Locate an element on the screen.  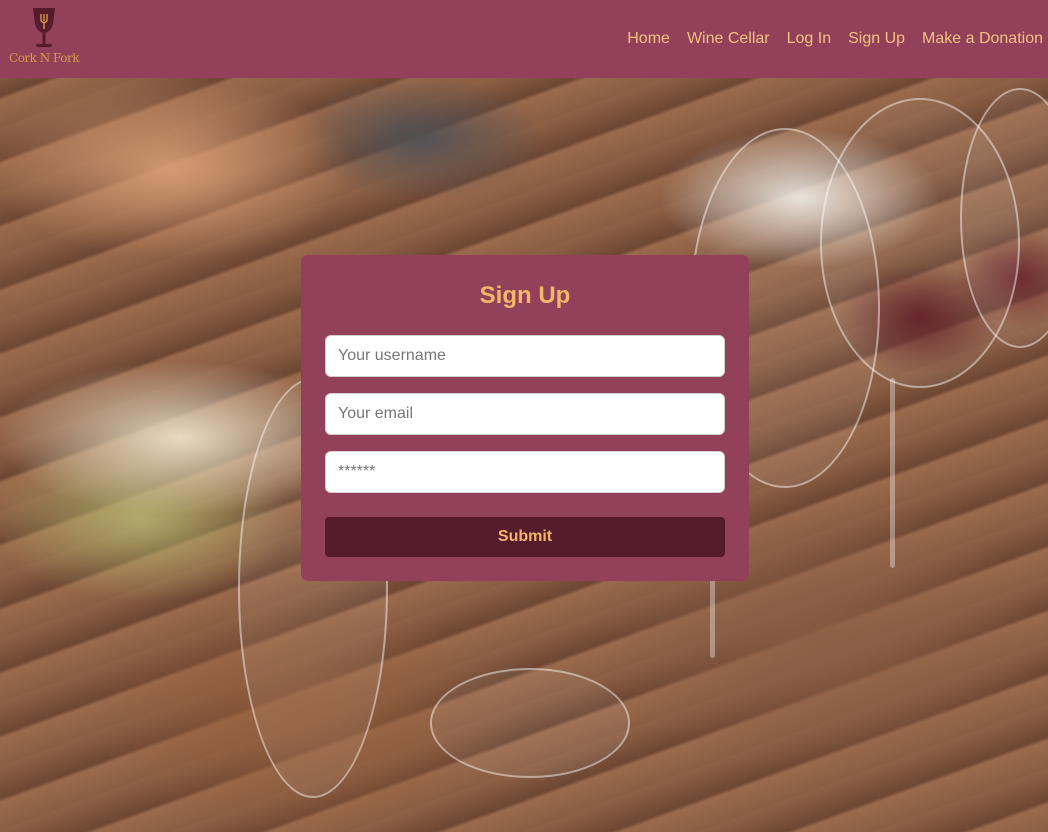
username-input is located at coordinates (525, 356).